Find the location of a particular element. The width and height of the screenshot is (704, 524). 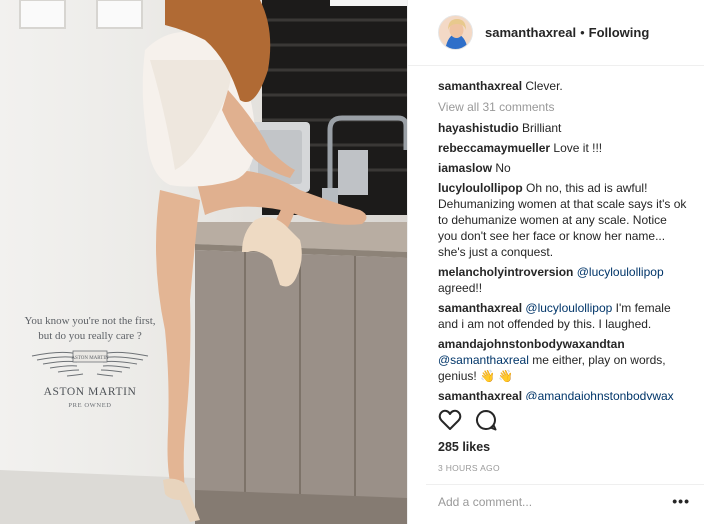

view-all-comments-link: View all 31 comments is located at coordinates (563, 107).